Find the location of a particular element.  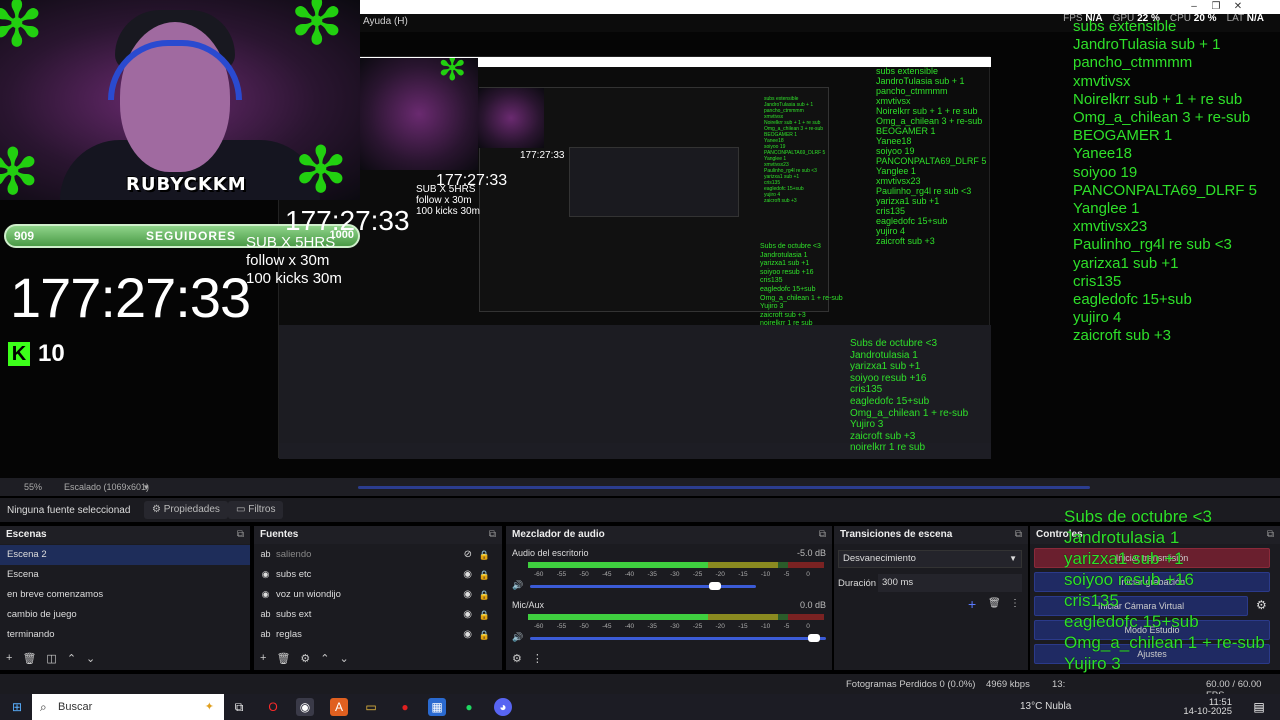

october-entry: eagledofc 15+sub is located at coordinates (890, 401).